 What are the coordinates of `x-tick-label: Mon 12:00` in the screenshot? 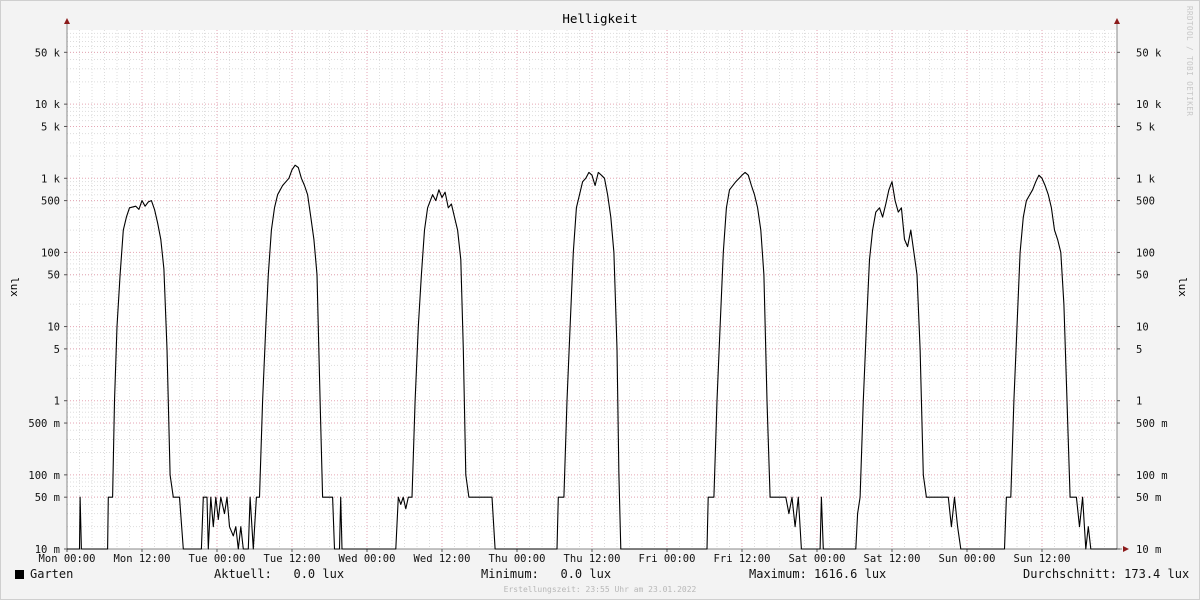 It's located at (142, 559).